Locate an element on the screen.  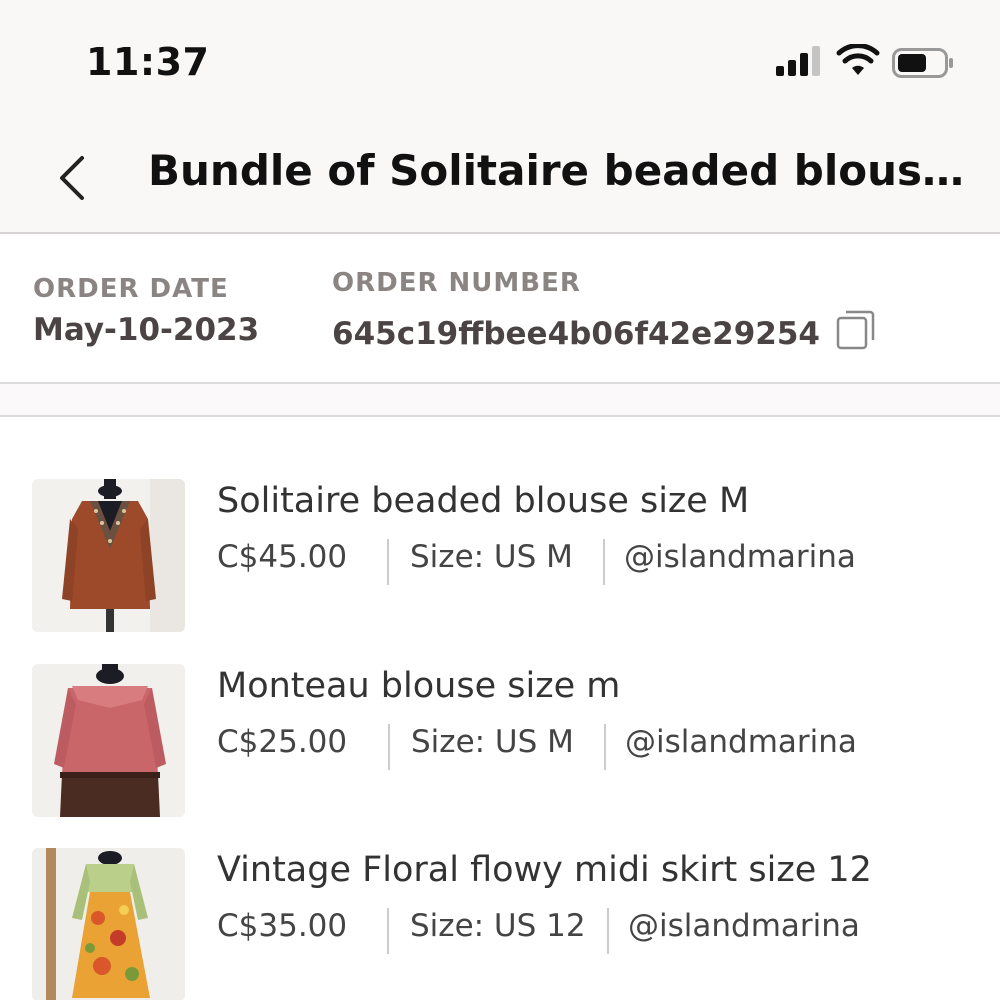
divider is located at coordinates (500, 416).